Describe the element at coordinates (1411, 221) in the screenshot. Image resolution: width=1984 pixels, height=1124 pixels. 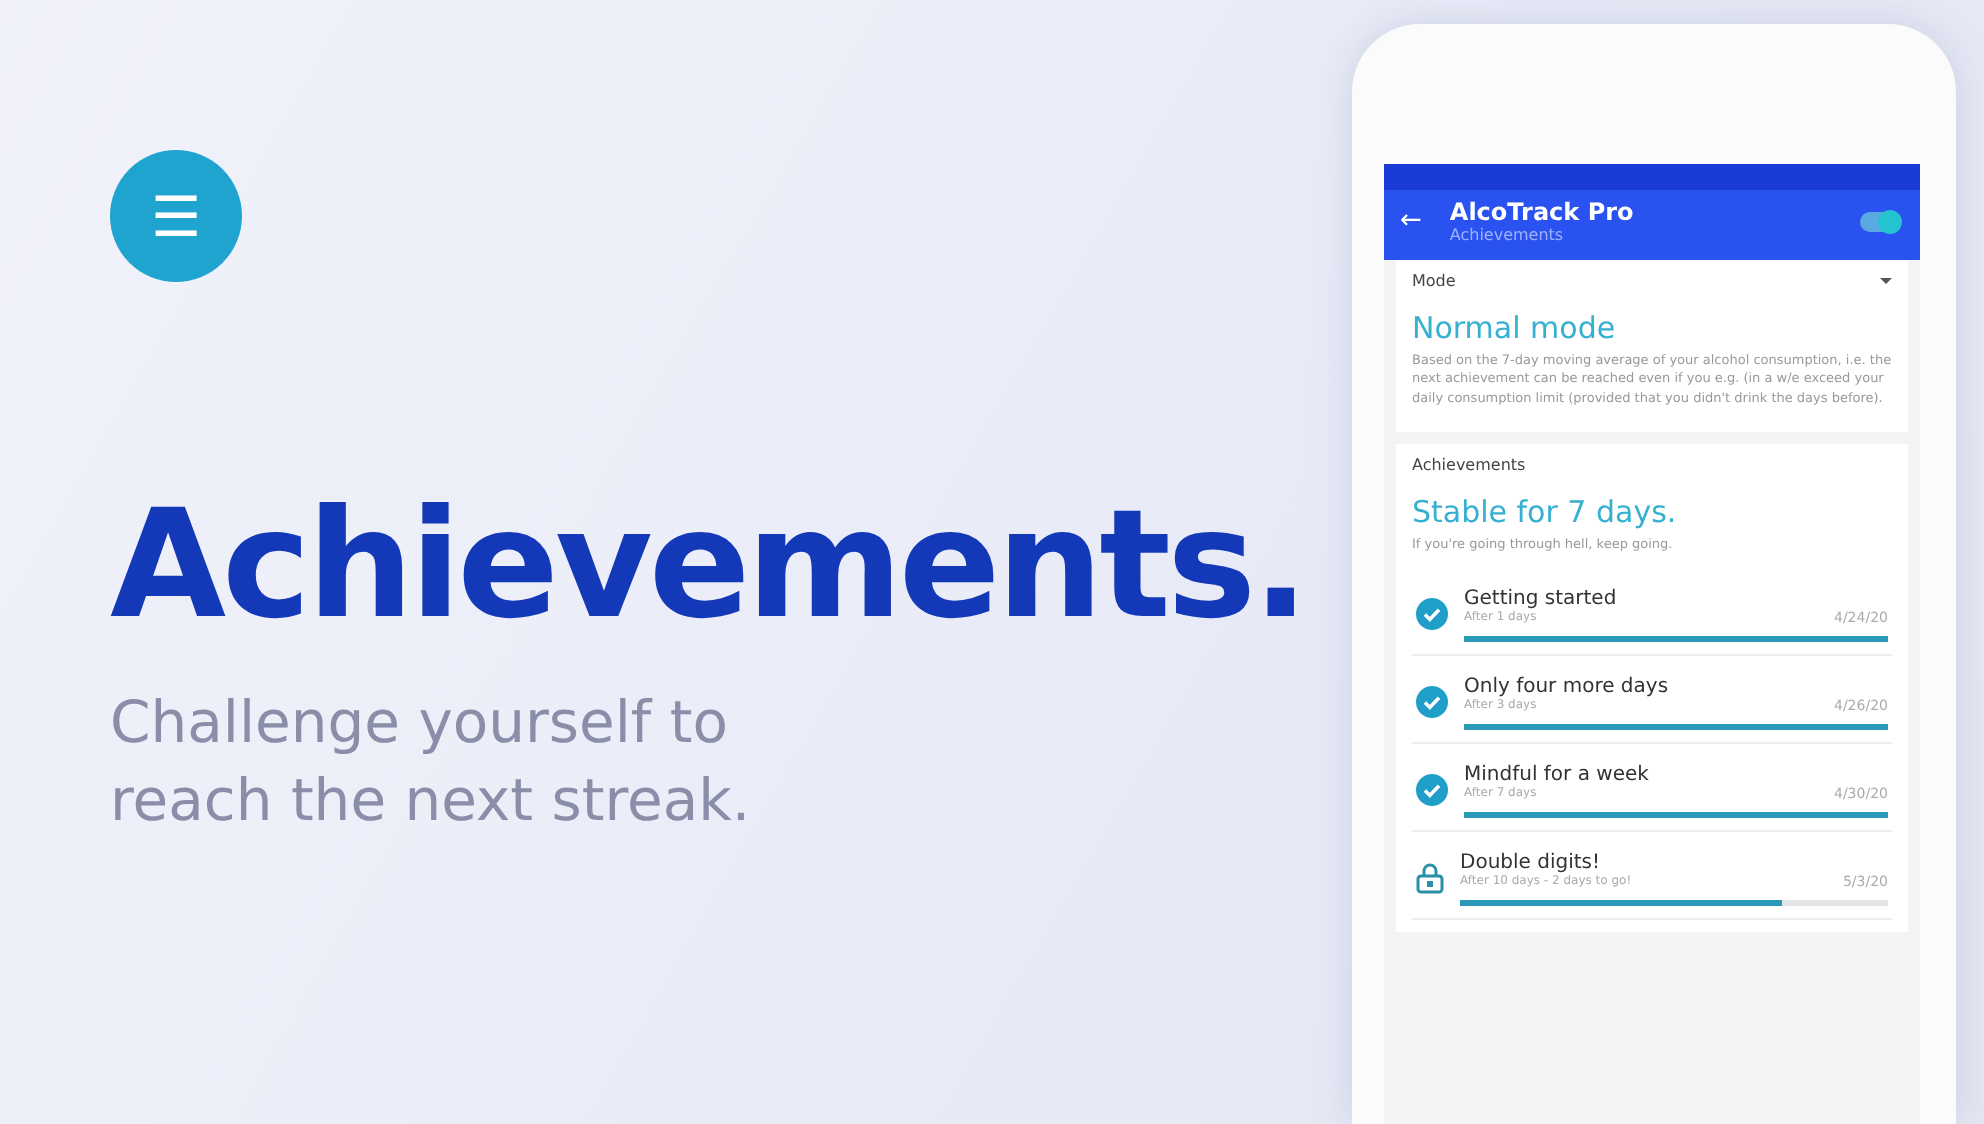
I see `back-button: ←` at that location.